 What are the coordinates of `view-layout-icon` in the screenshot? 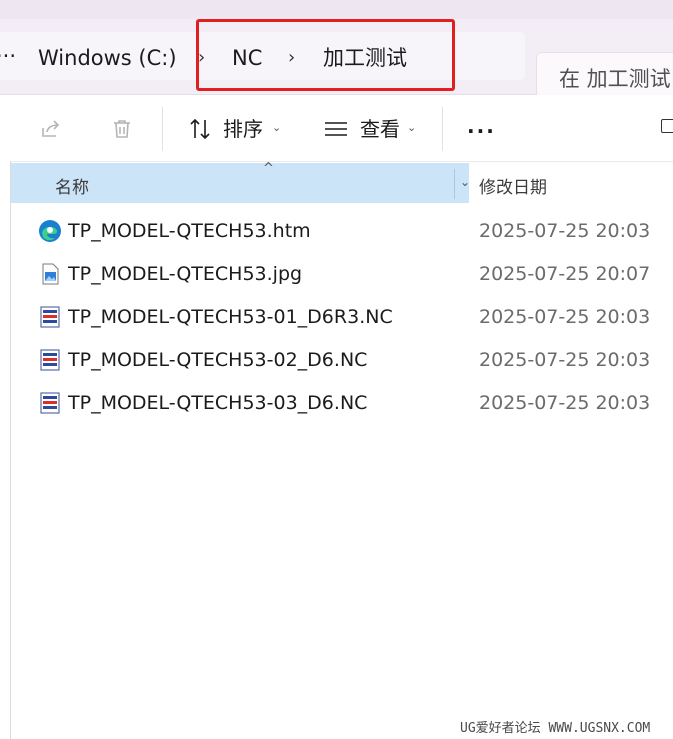 It's located at (336, 129).